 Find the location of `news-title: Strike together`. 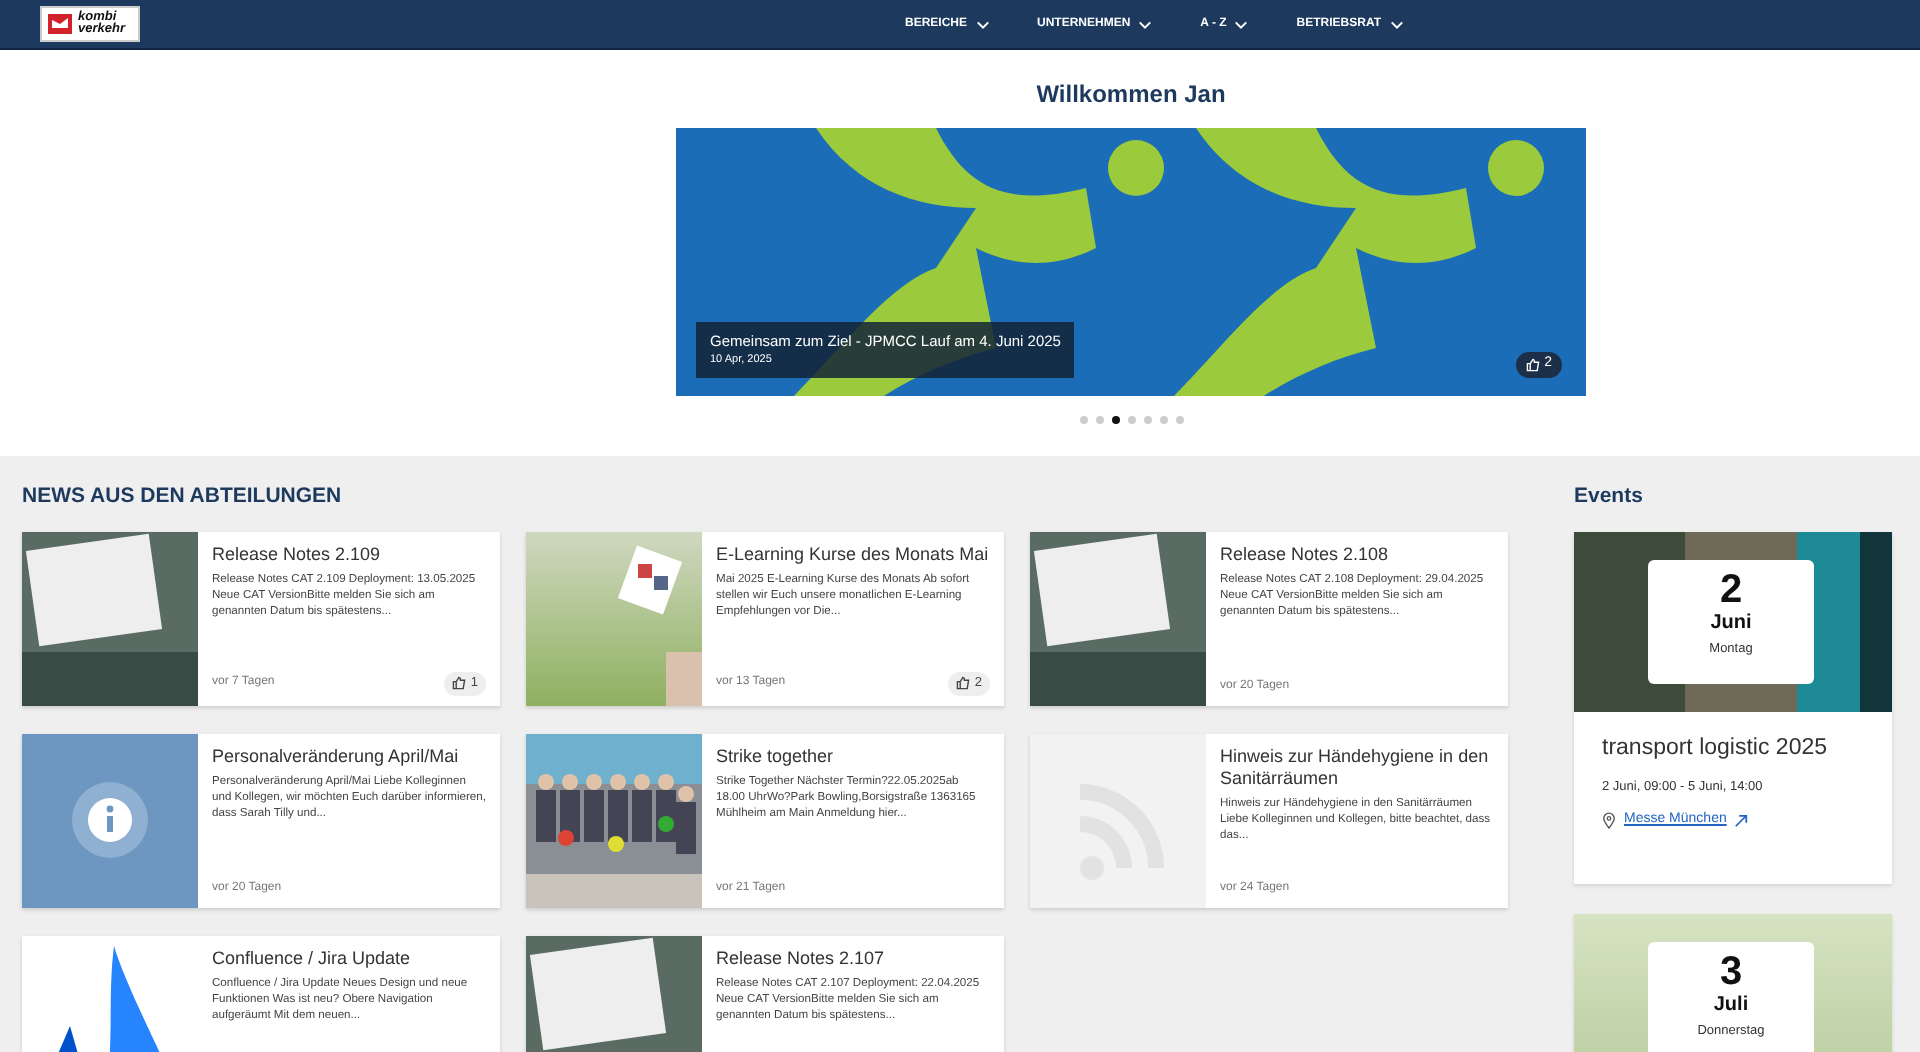

news-title: Strike together is located at coordinates (853, 756).